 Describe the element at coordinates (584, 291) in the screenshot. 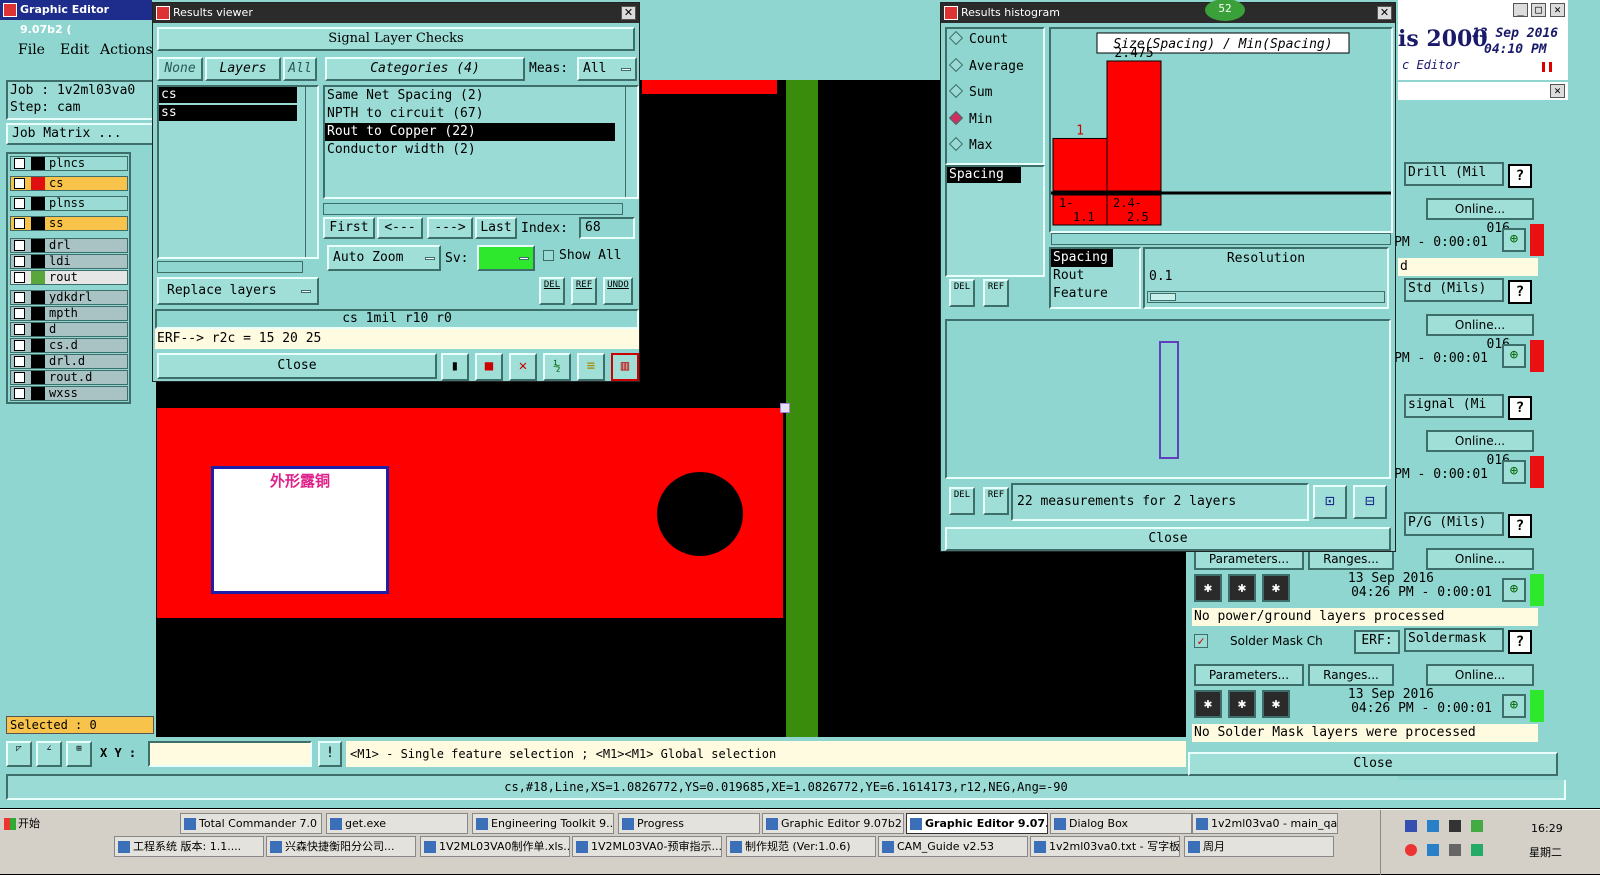

I see `reference-icon: REF` at that location.